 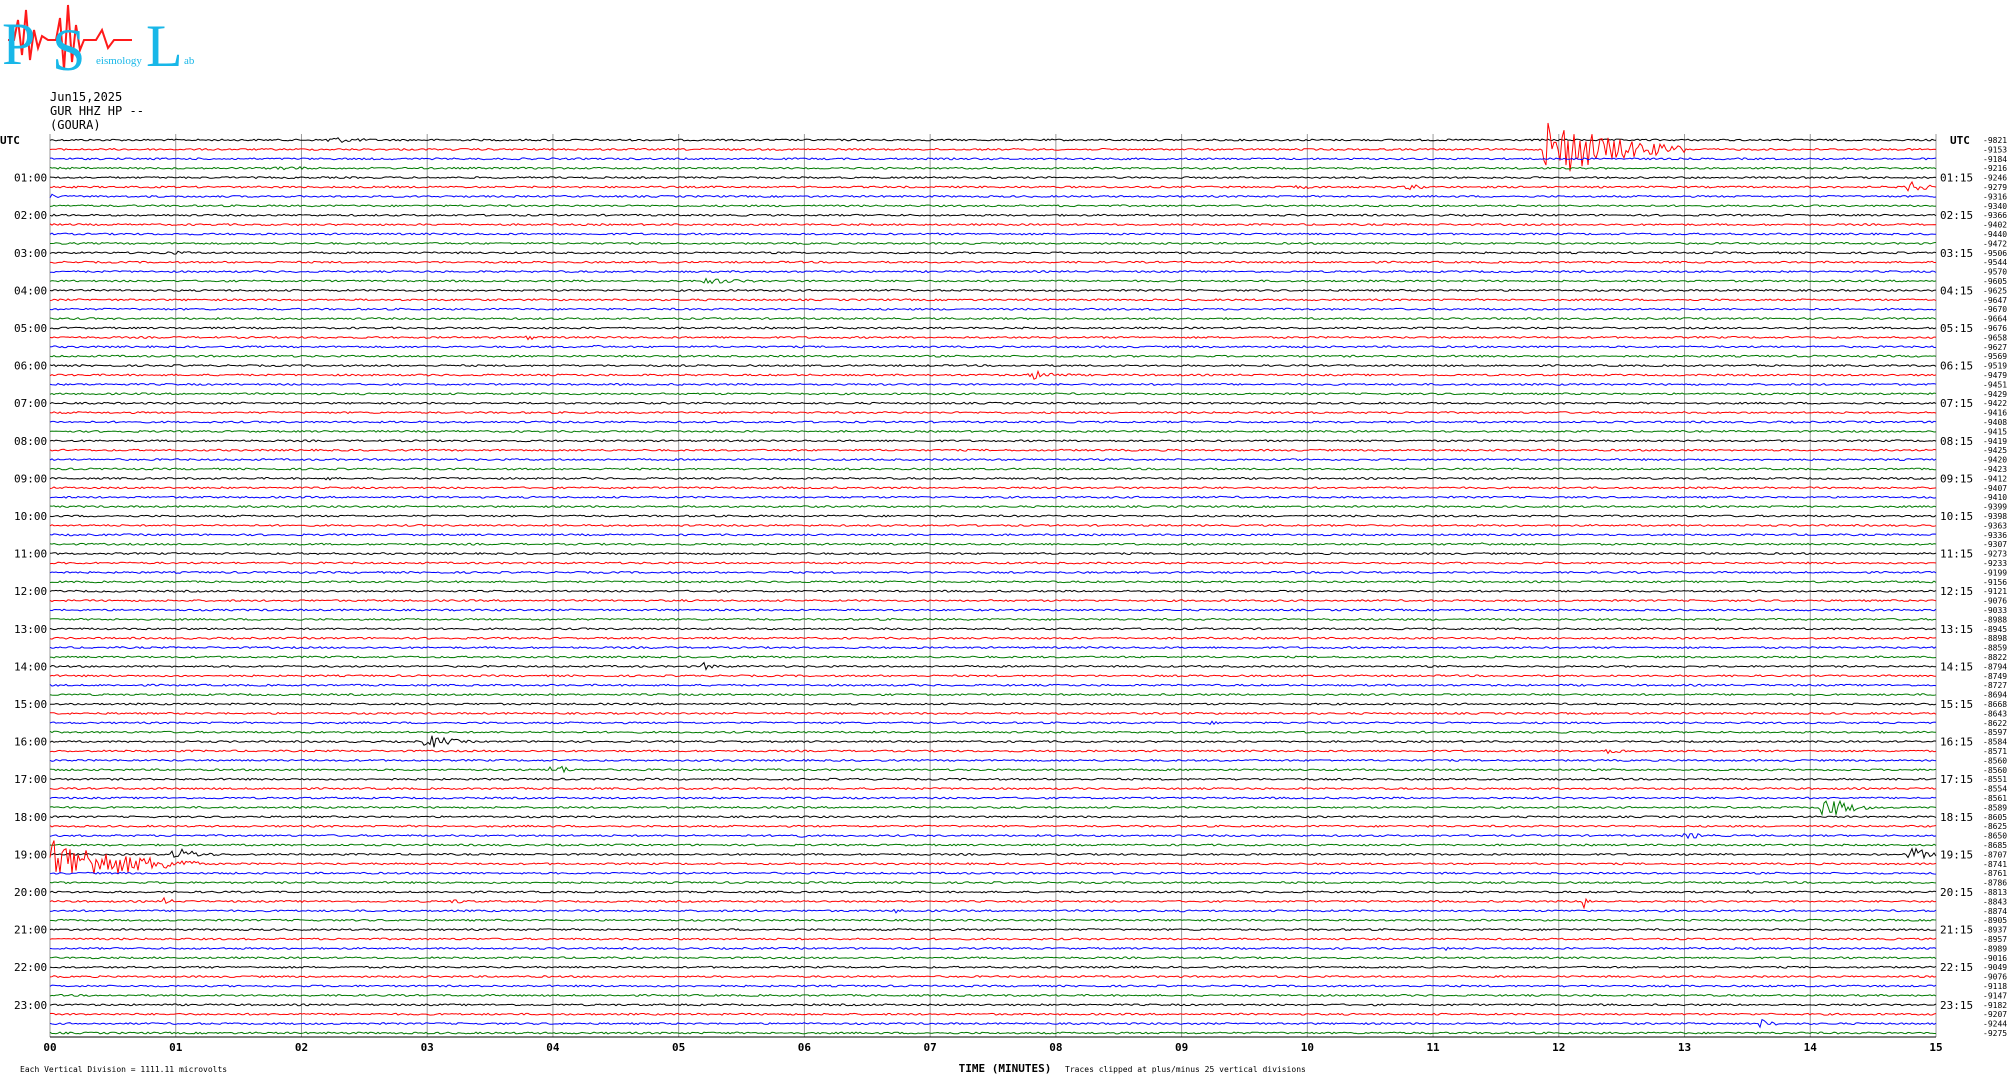 What do you see at coordinates (1995, 760) in the screenshot?
I see `trace-offset-label-66: -8560` at bounding box center [1995, 760].